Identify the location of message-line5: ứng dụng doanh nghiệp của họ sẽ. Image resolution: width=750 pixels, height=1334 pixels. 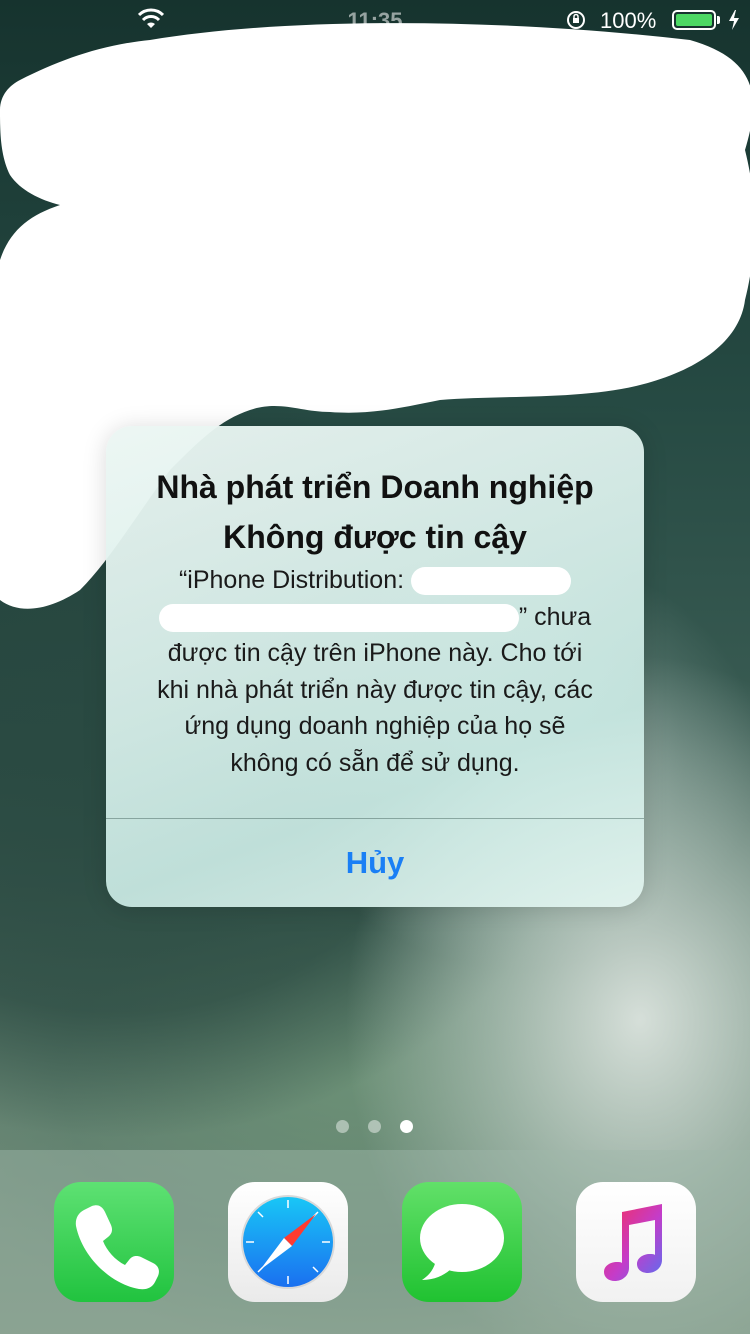
(375, 726).